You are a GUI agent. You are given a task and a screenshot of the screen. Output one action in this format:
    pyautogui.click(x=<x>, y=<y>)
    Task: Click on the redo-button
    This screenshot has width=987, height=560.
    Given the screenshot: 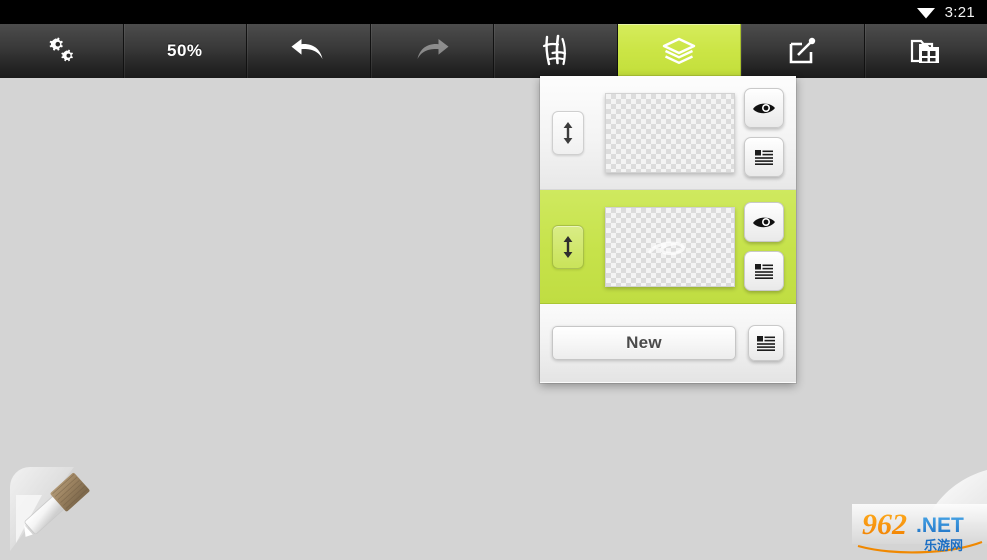 What is the action you would take?
    pyautogui.click(x=433, y=51)
    